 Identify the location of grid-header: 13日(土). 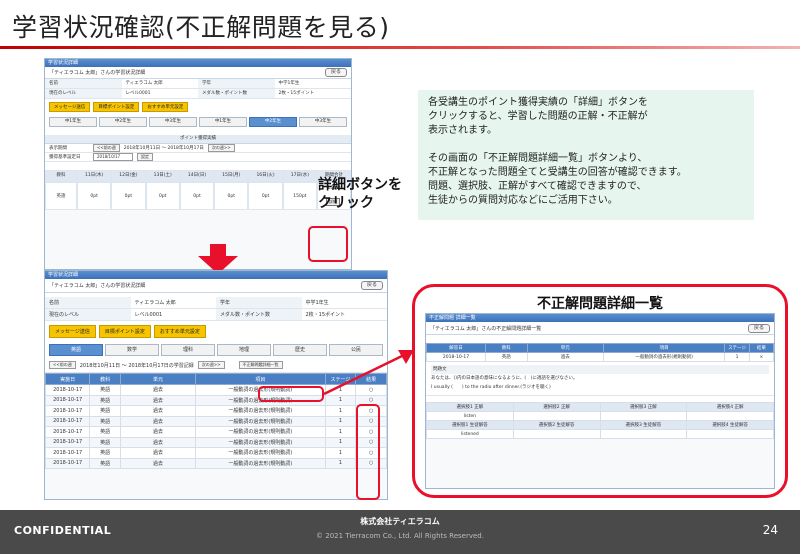
(162, 176).